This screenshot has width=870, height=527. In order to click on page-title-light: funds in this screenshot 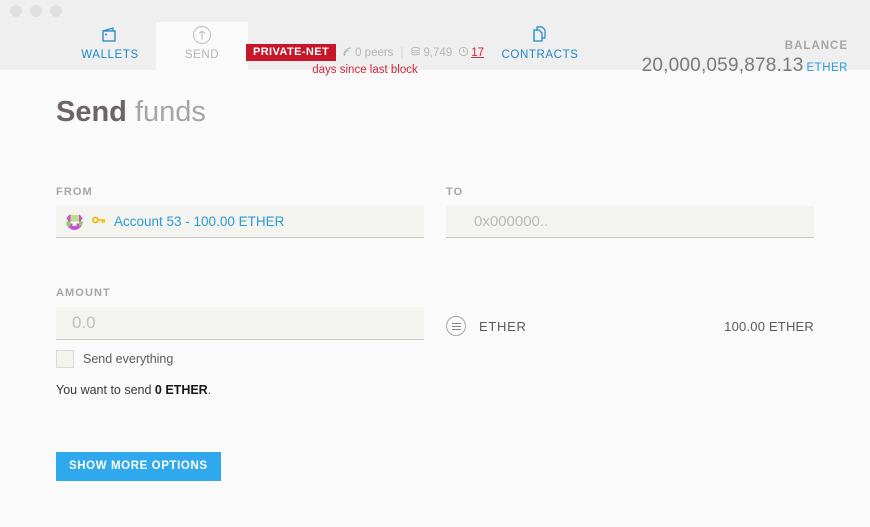, I will do `click(166, 112)`.